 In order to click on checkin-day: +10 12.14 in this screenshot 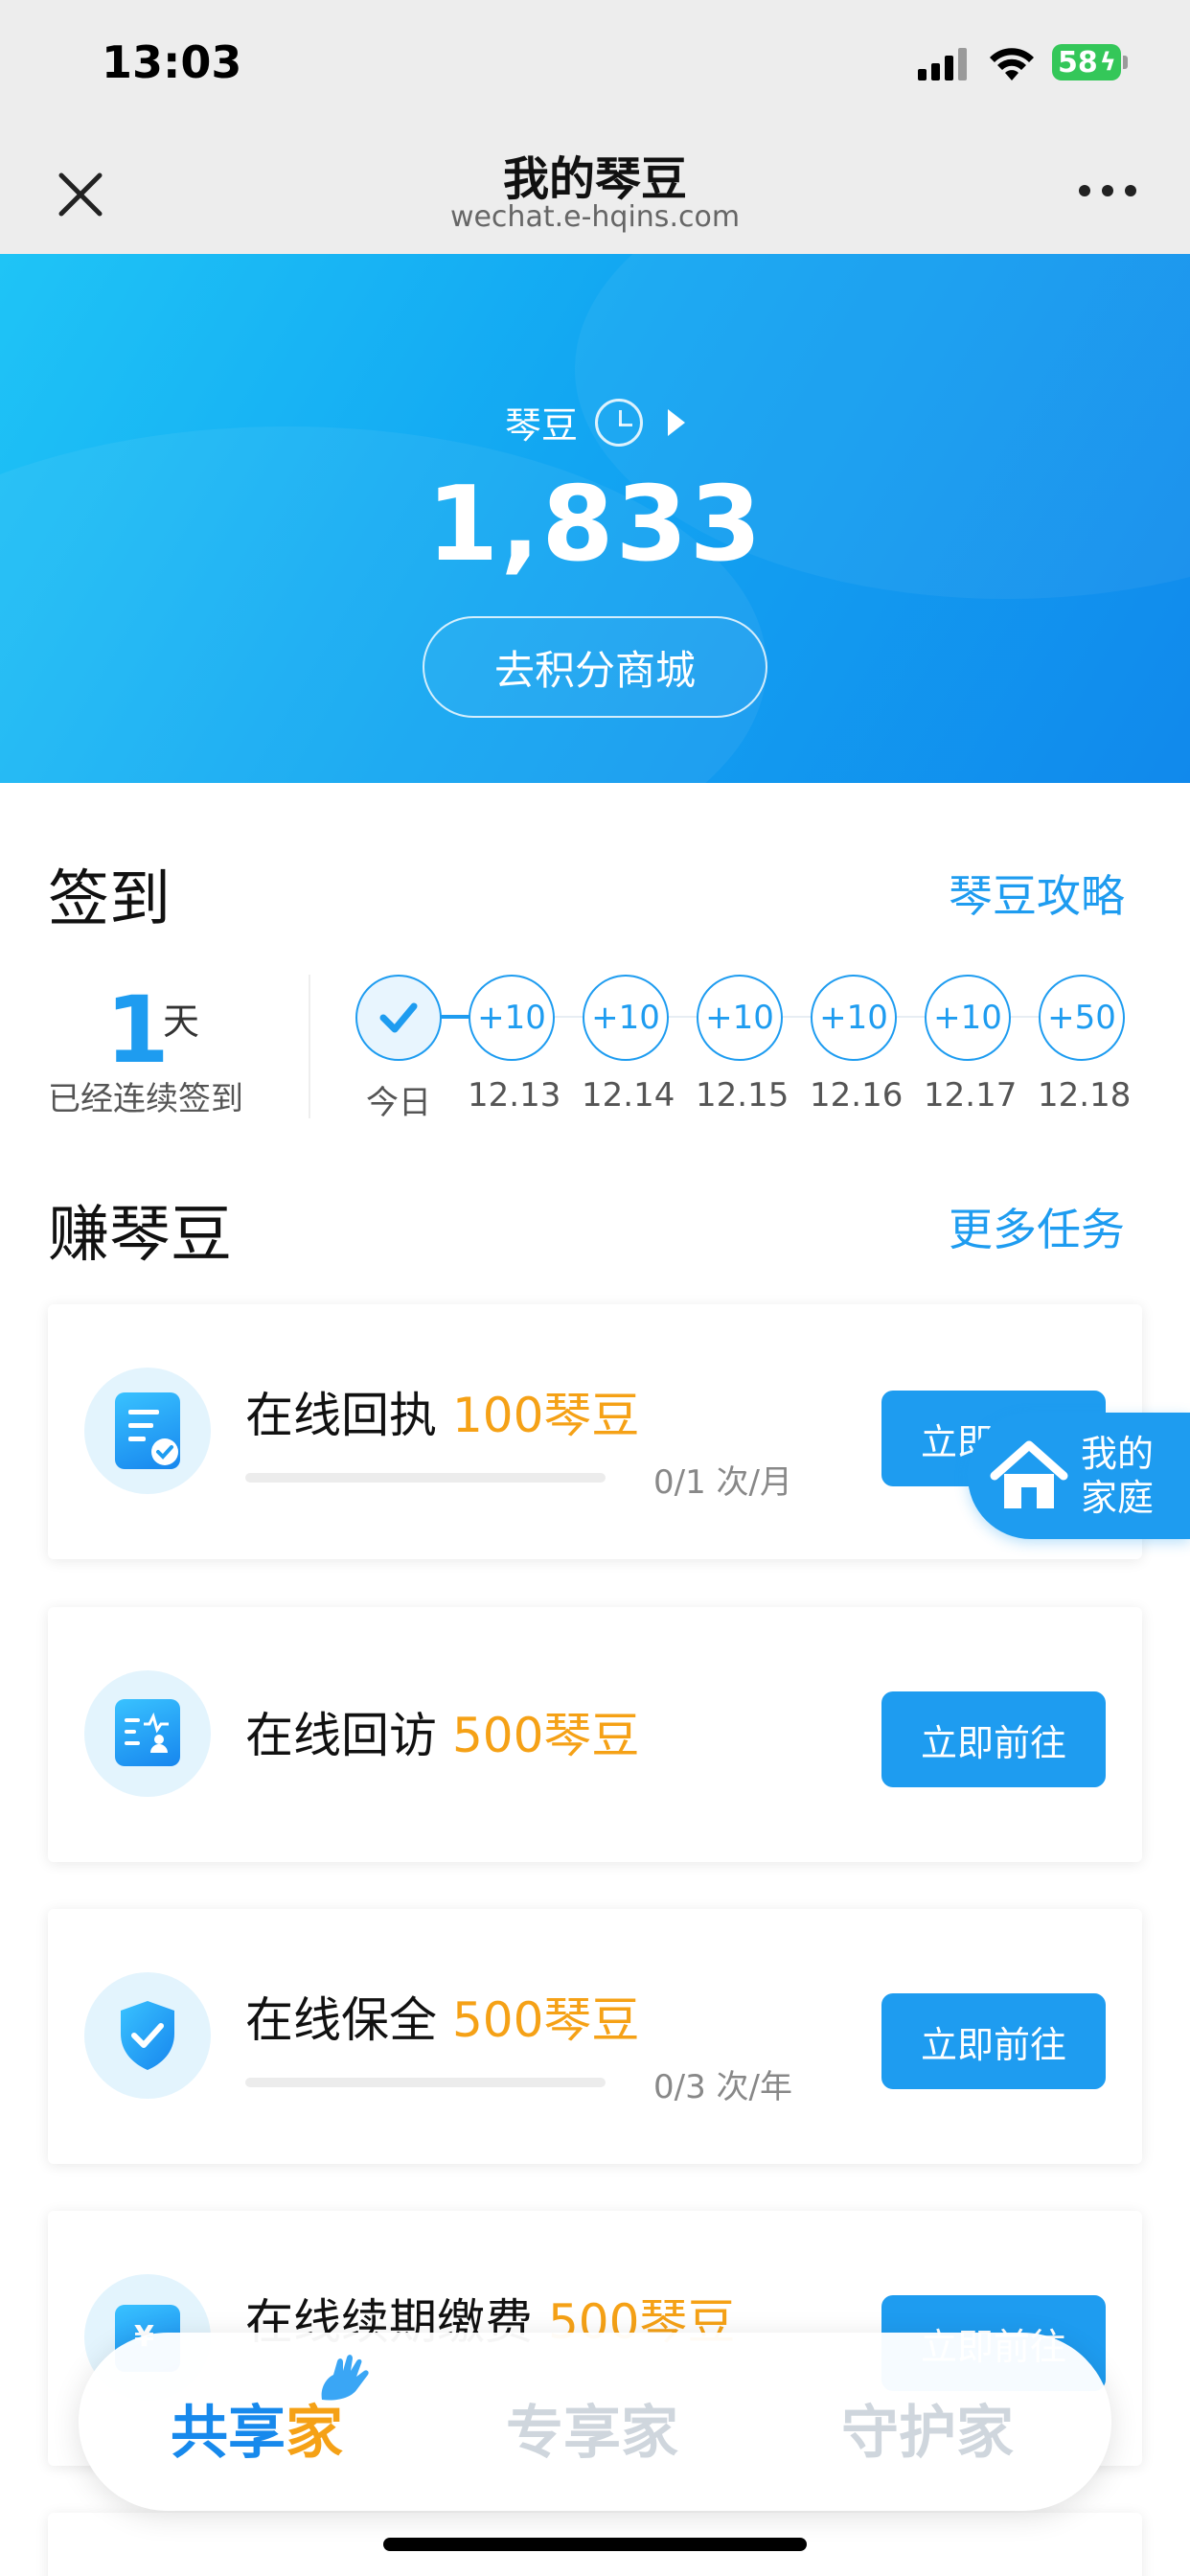, I will do `click(629, 1045)`.